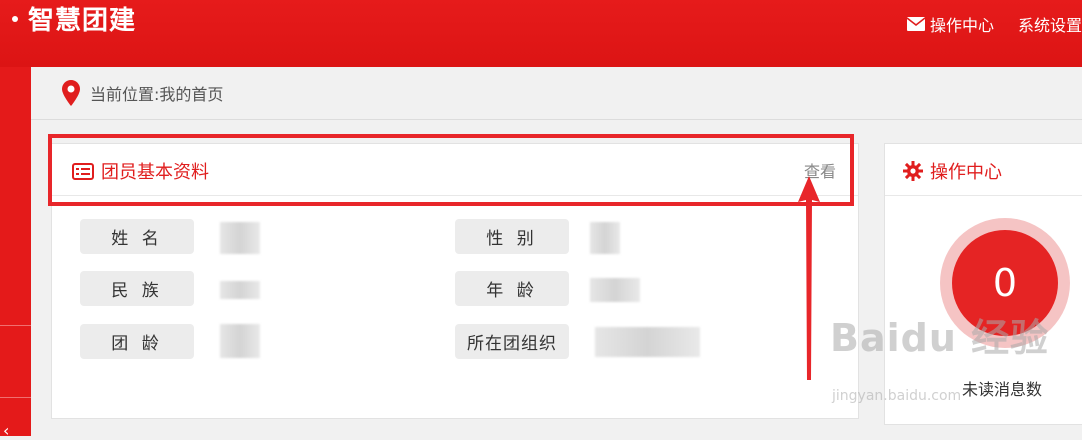 The width and height of the screenshot is (1082, 440). Describe the element at coordinates (556, 93) in the screenshot. I see `breadcrumb: 当前位置:我的首页` at that location.